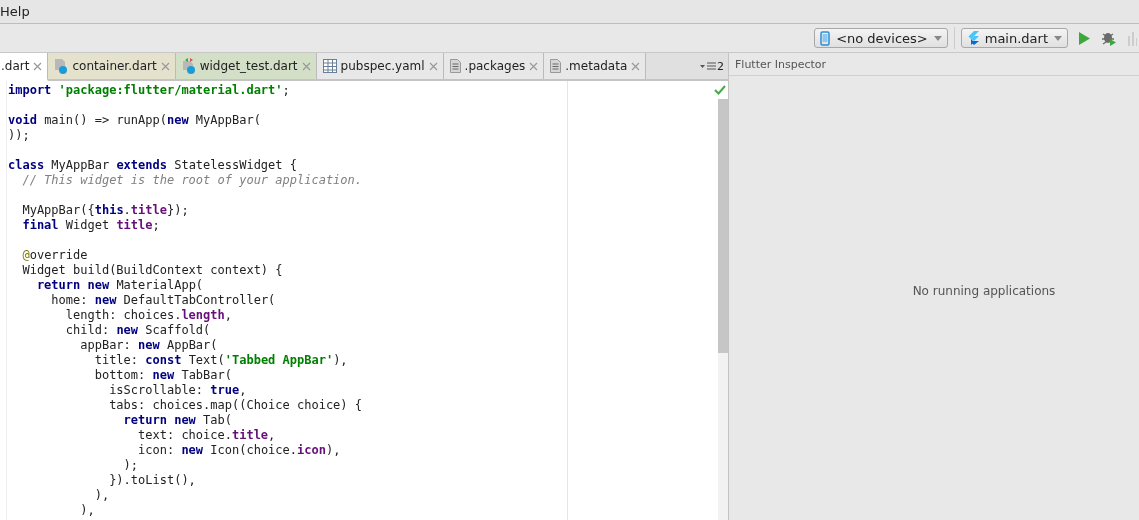  What do you see at coordinates (1109, 38) in the screenshot?
I see `debug-icon` at bounding box center [1109, 38].